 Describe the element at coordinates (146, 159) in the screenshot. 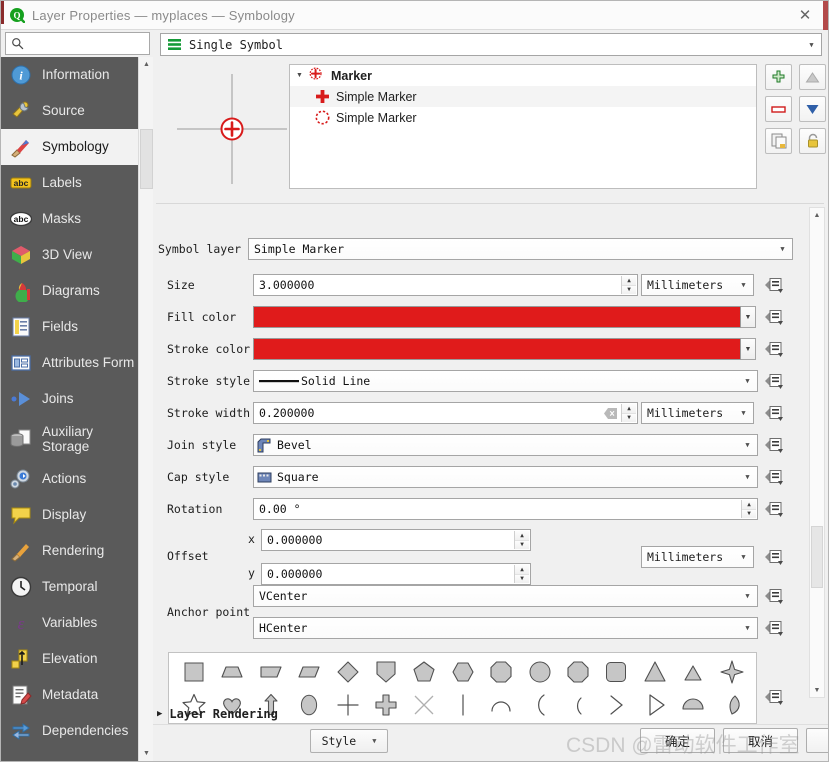

I see `sidebar-scroll-thumb` at that location.